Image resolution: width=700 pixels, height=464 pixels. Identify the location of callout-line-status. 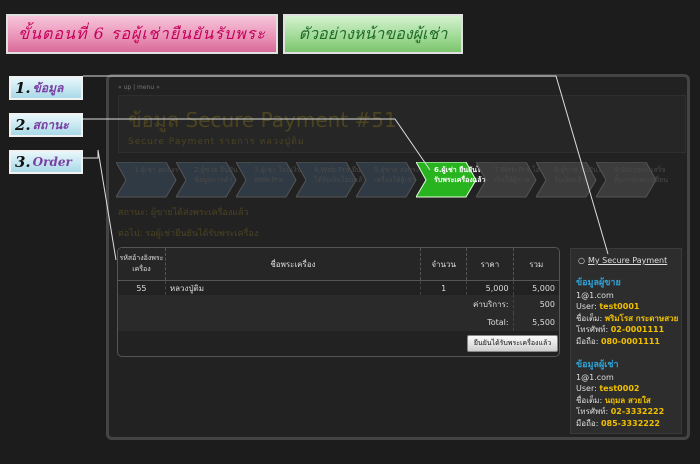
(257, 144).